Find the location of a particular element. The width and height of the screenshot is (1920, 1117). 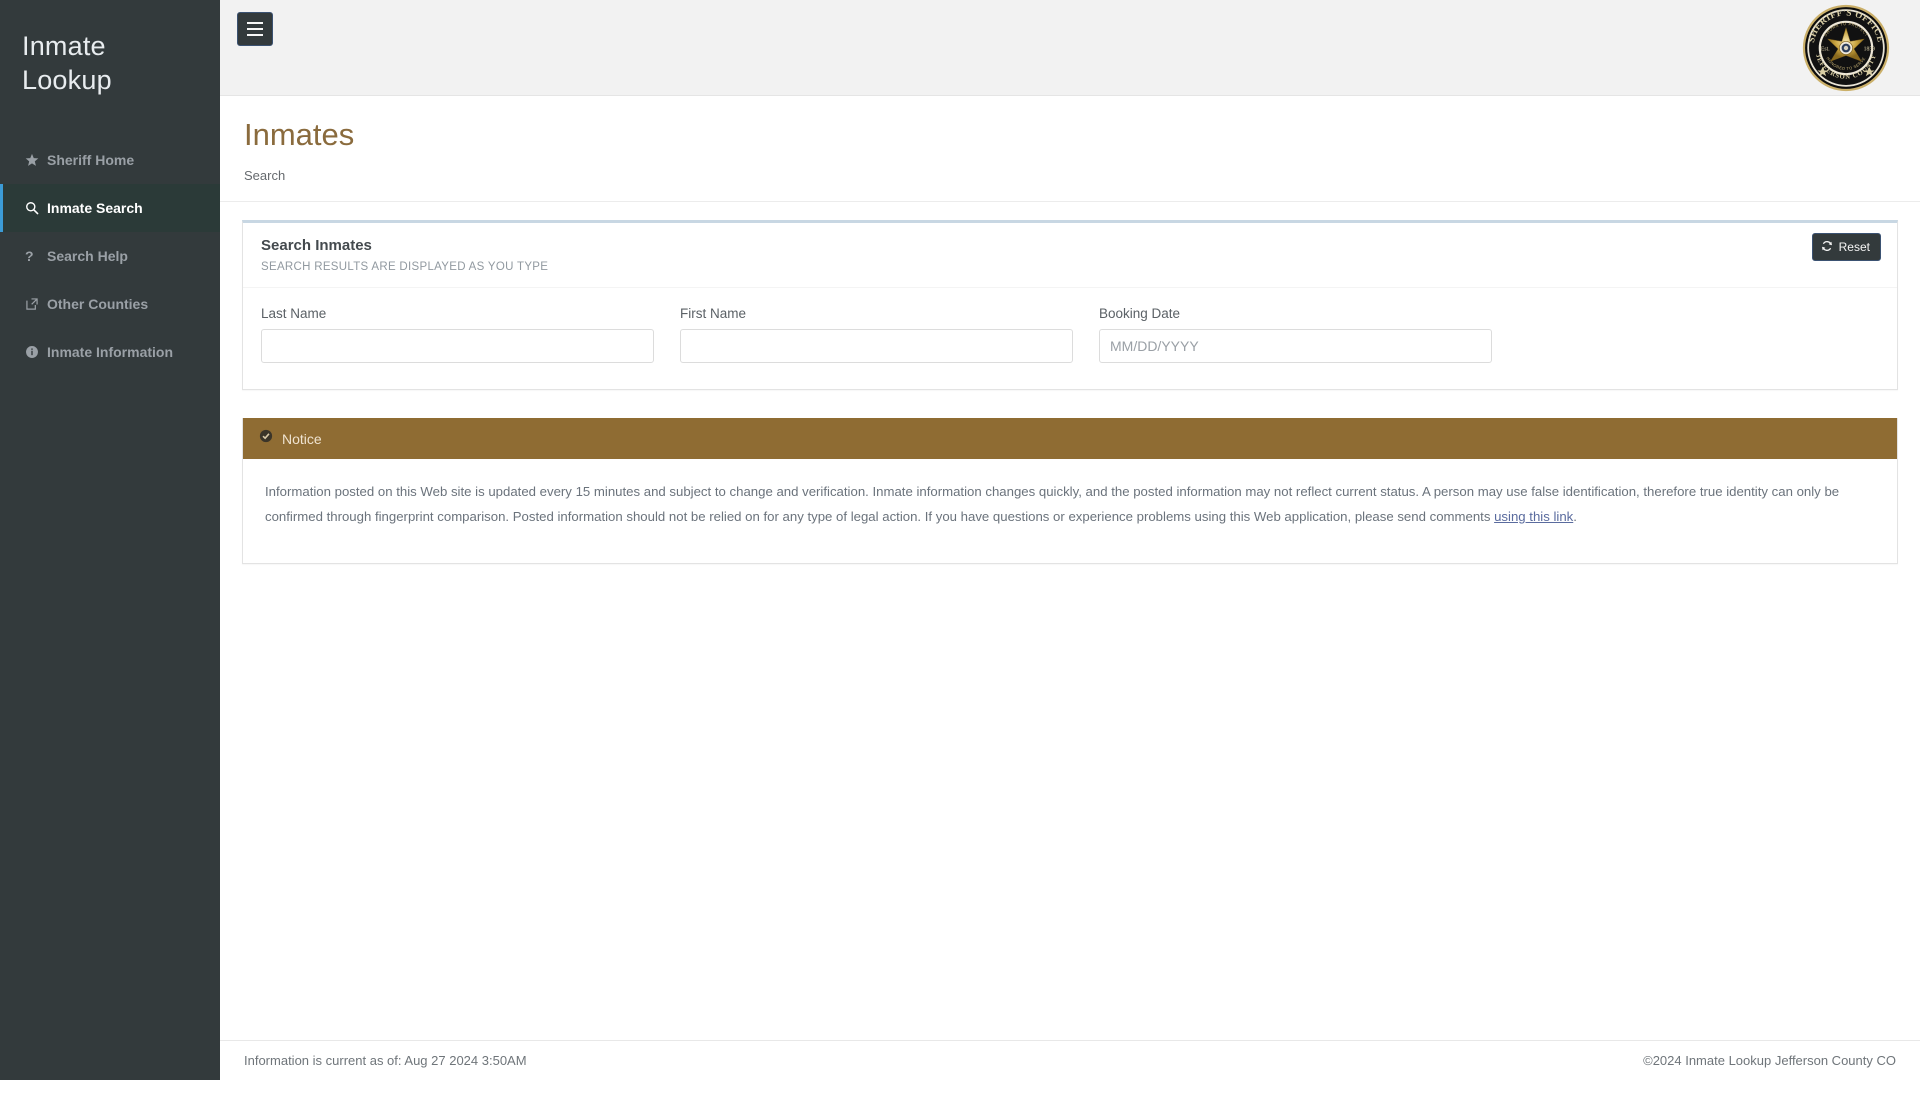

sidebar-item-inmate-search: Inmate Search is located at coordinates (110, 208).